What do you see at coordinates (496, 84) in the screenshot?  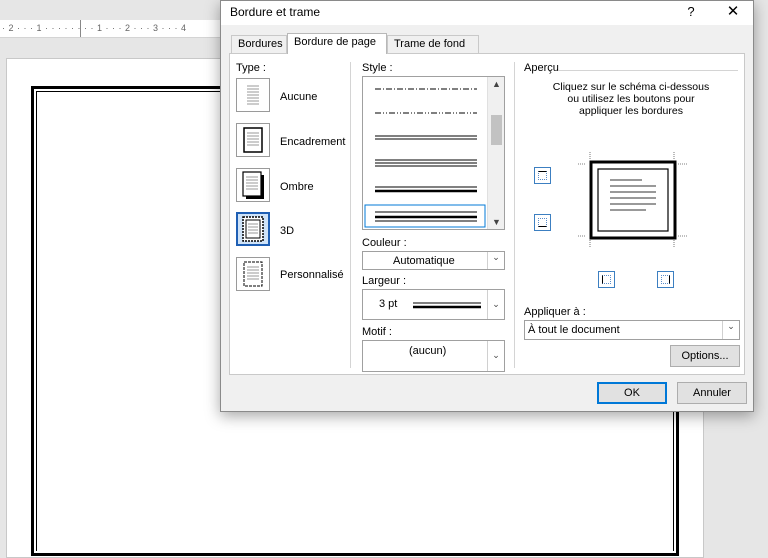 I see `scroll-up-icon: ▲` at bounding box center [496, 84].